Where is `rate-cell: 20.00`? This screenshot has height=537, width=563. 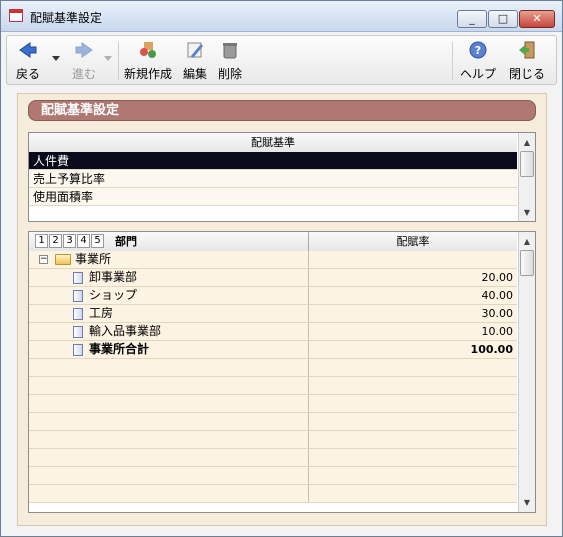
rate-cell: 20.00 is located at coordinates (412, 277).